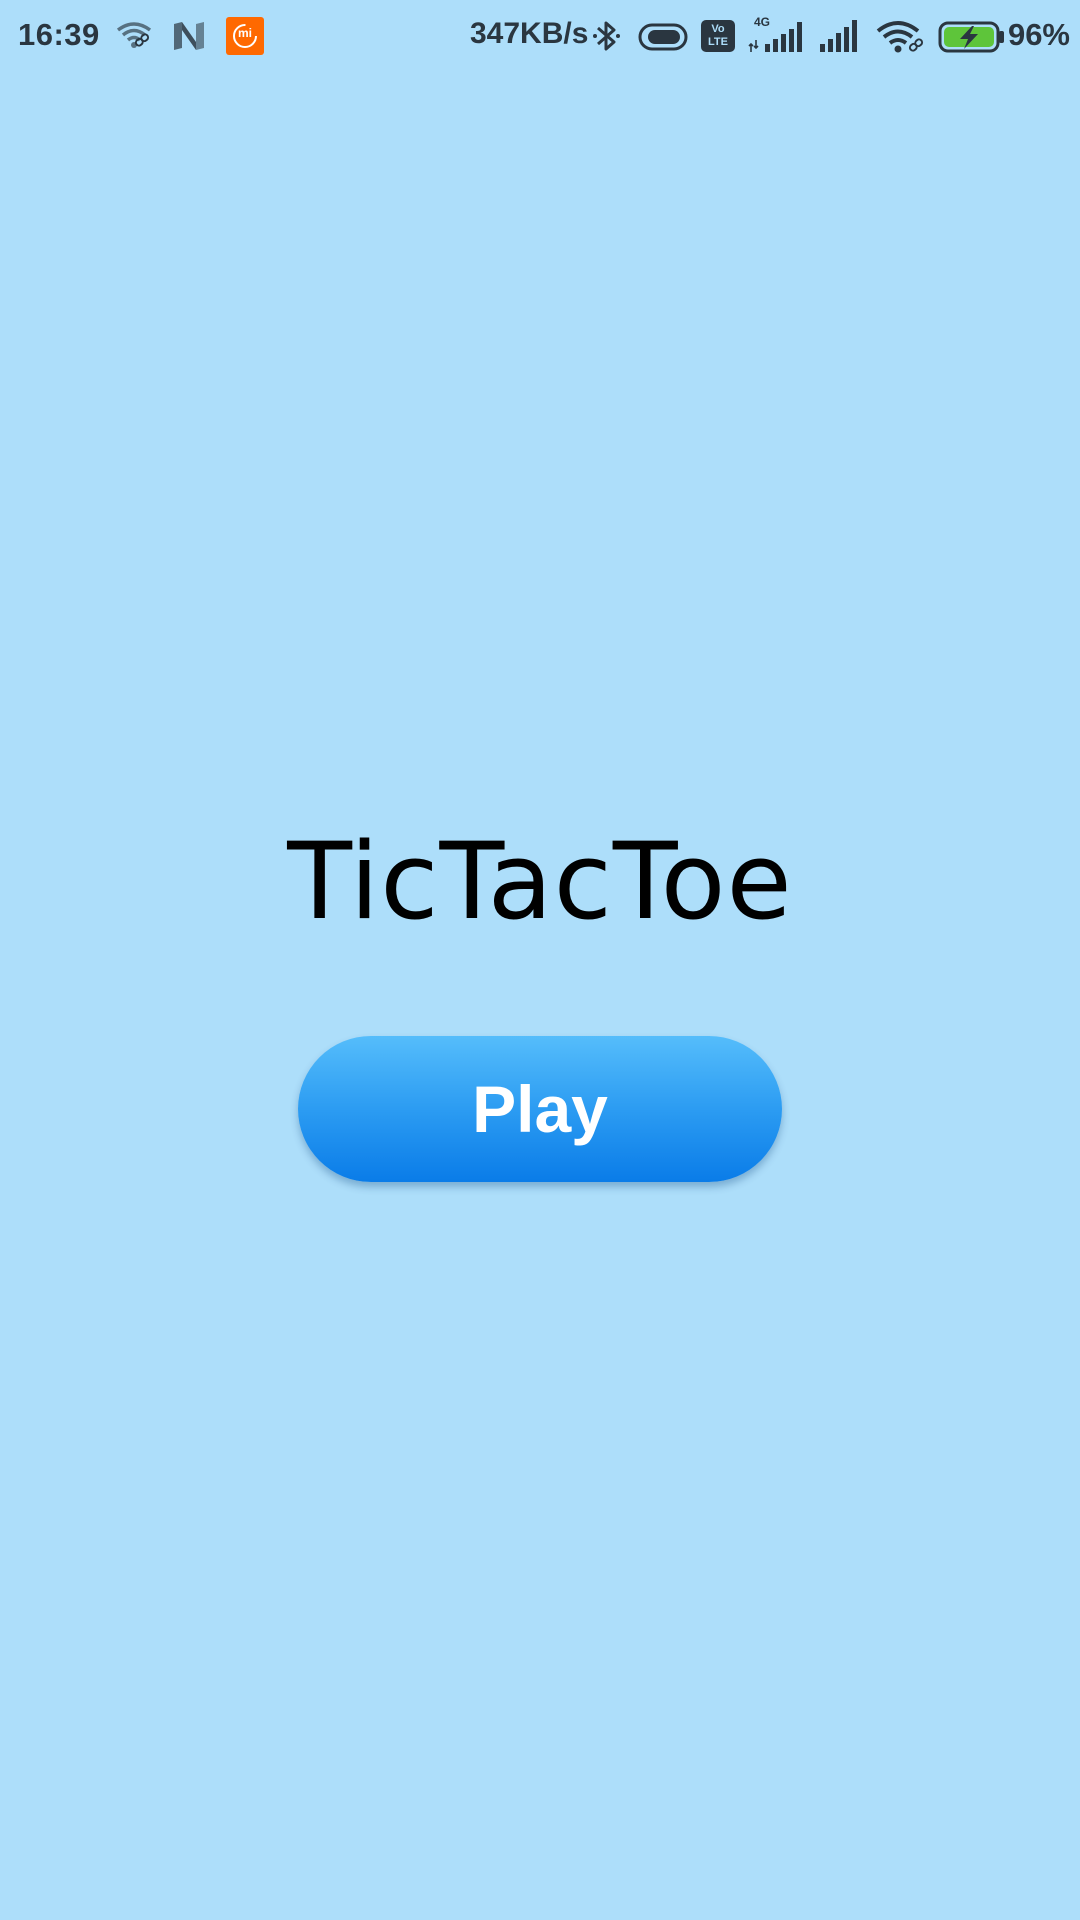 Image resolution: width=1080 pixels, height=1920 pixels. What do you see at coordinates (663, 37) in the screenshot?
I see `toggle-icon` at bounding box center [663, 37].